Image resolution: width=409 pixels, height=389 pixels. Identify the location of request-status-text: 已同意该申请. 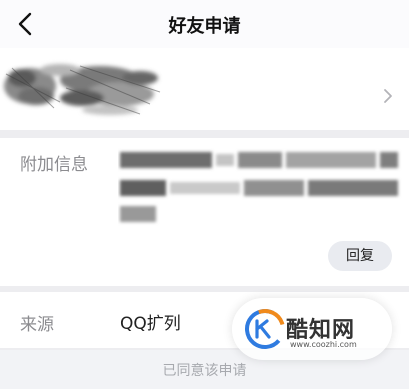
(204, 371).